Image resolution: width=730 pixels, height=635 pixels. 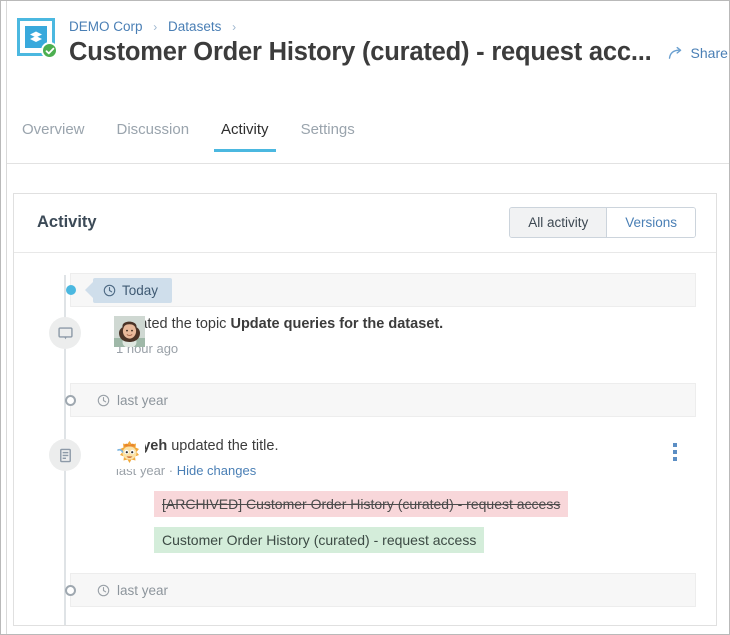 I want to click on dataset-layers-icon, so click(x=38, y=39).